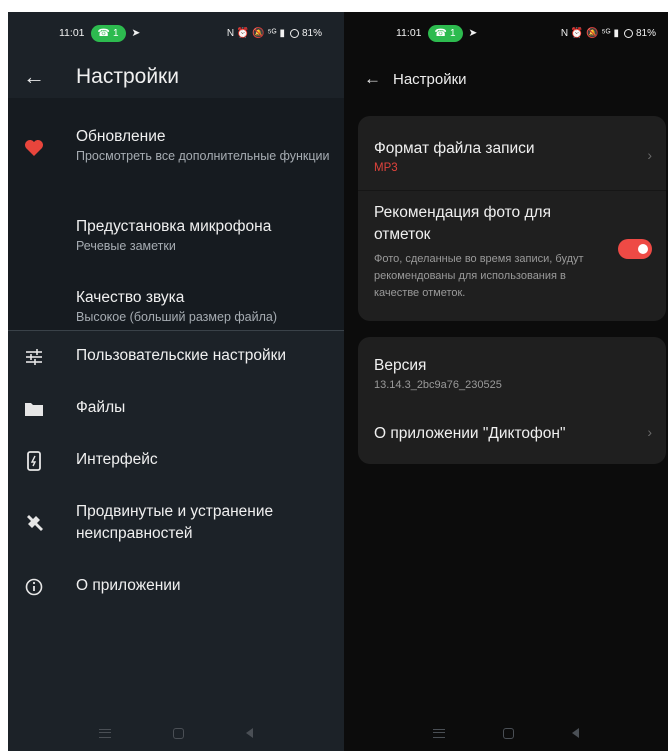  What do you see at coordinates (513, 157) in the screenshot?
I see `file-format-item: Формат файла записи MP3 ›` at bounding box center [513, 157].